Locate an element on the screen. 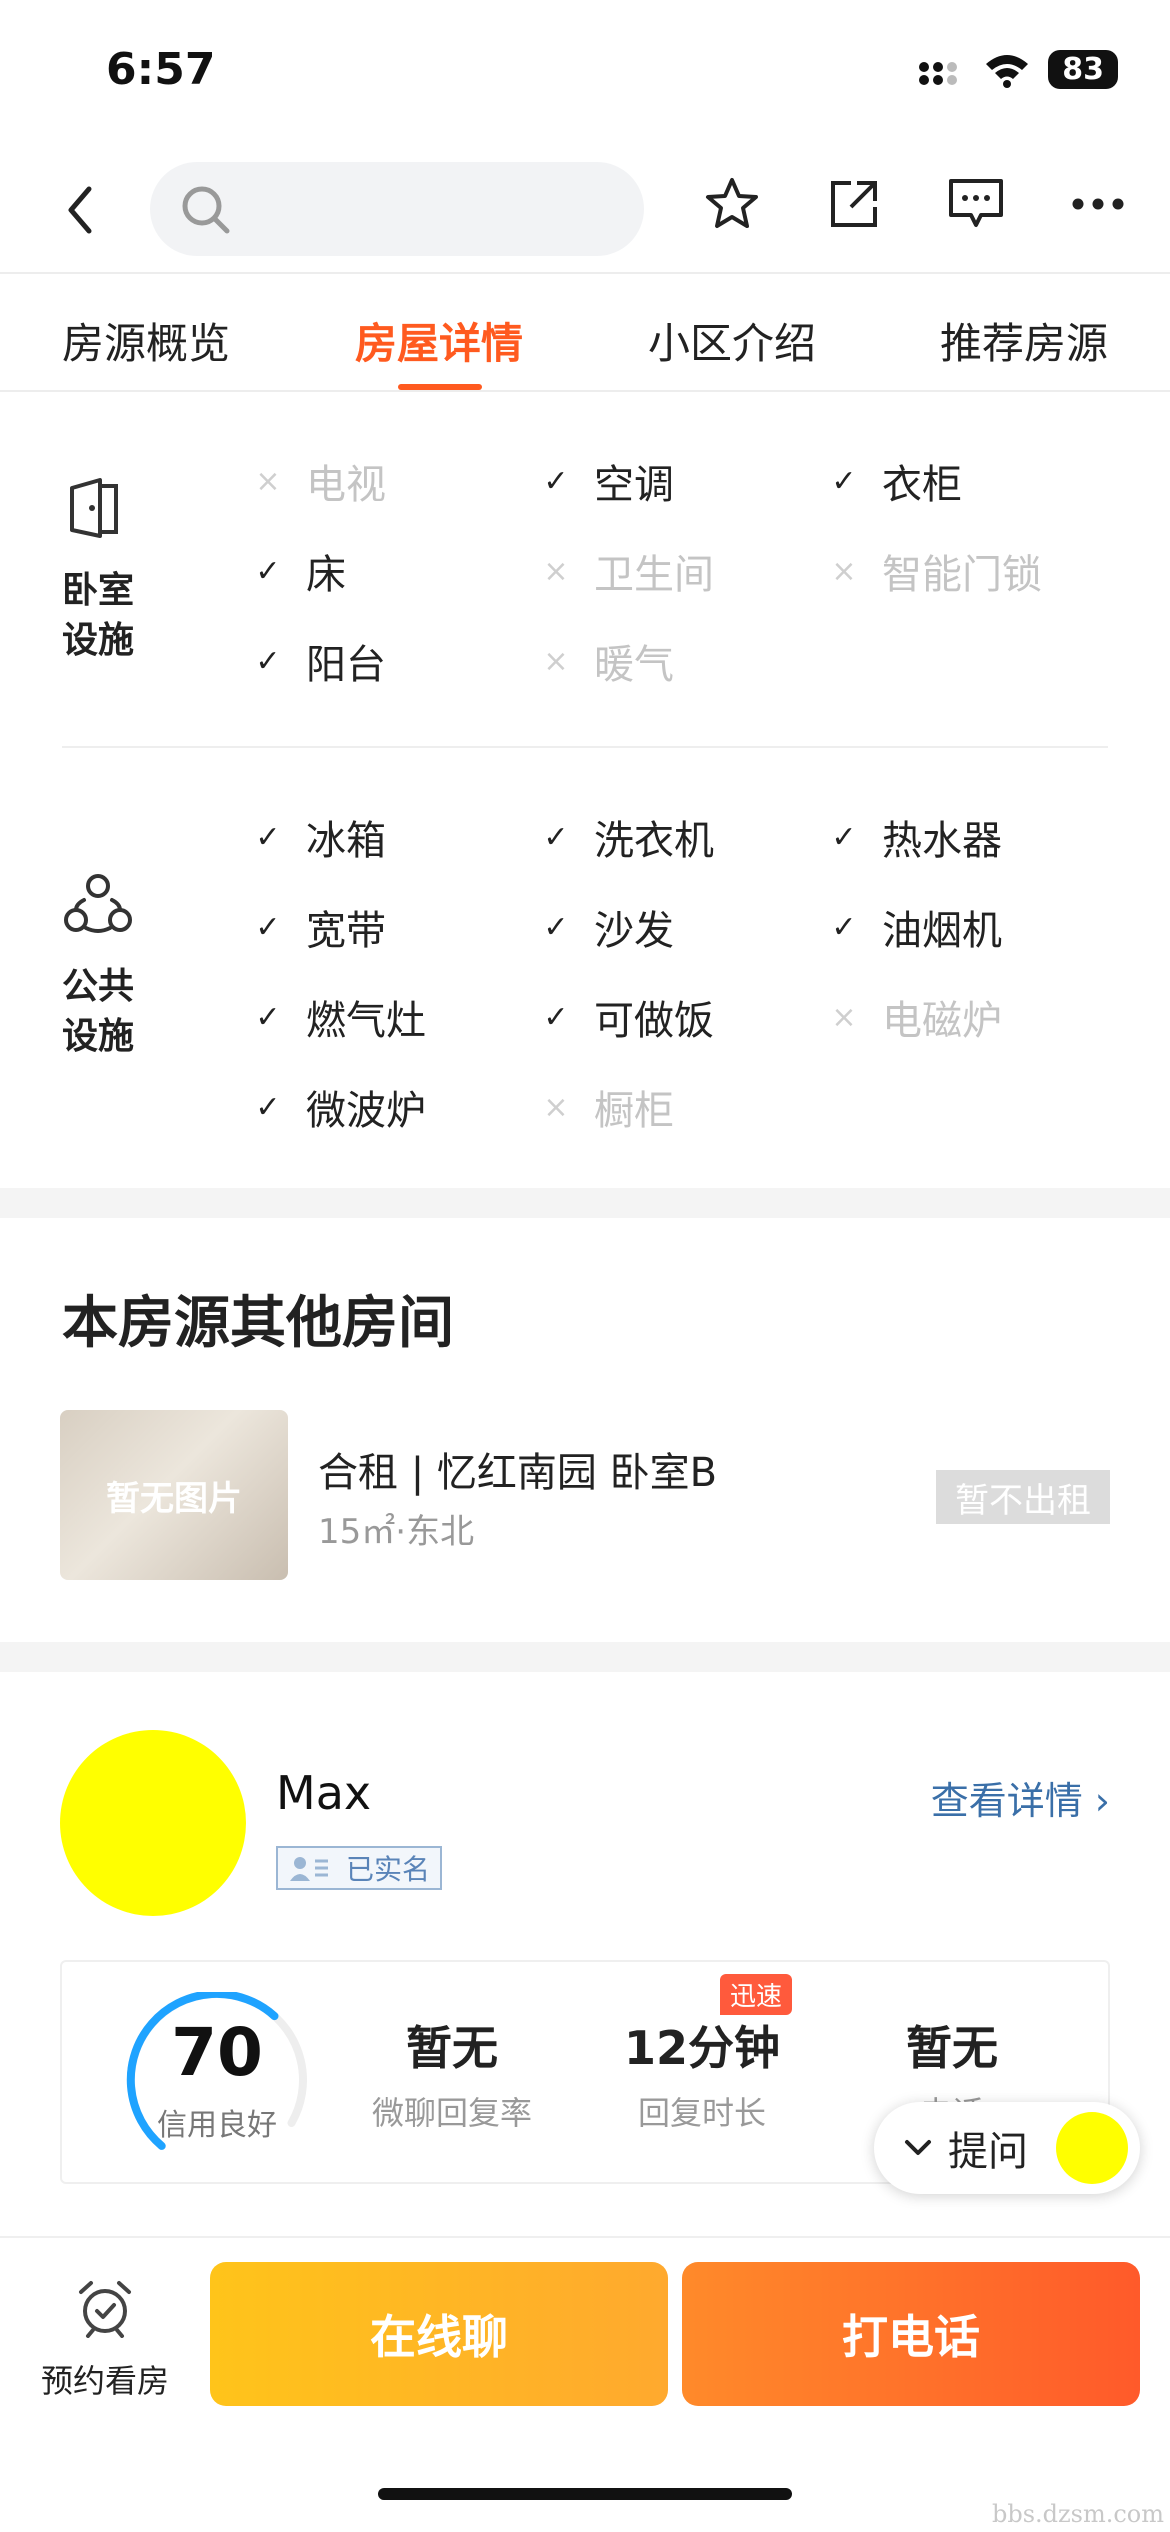 The image size is (1170, 2532). facility-item: ✓ 热水器 is located at coordinates (913, 837).